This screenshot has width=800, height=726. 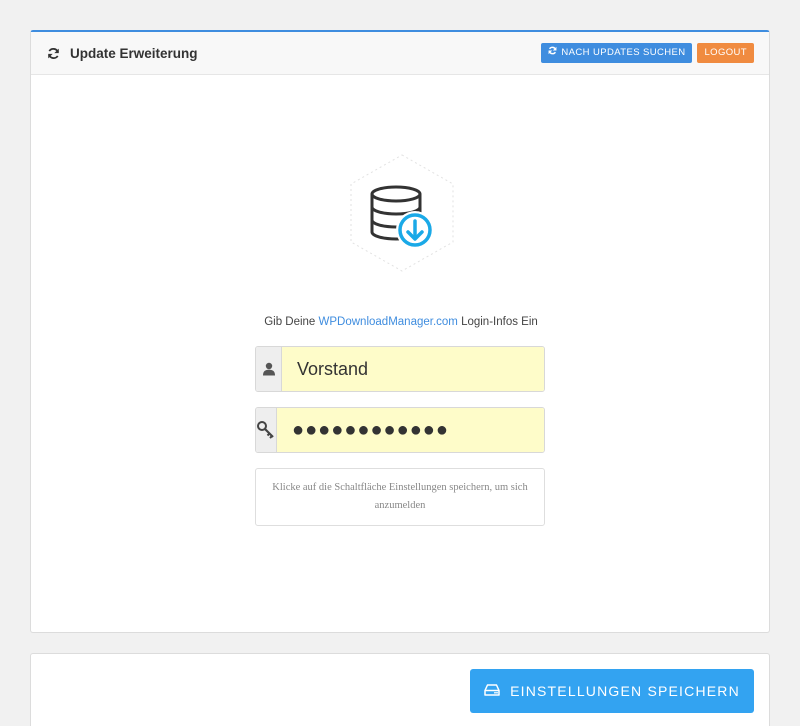 I want to click on username-input, so click(x=413, y=369).